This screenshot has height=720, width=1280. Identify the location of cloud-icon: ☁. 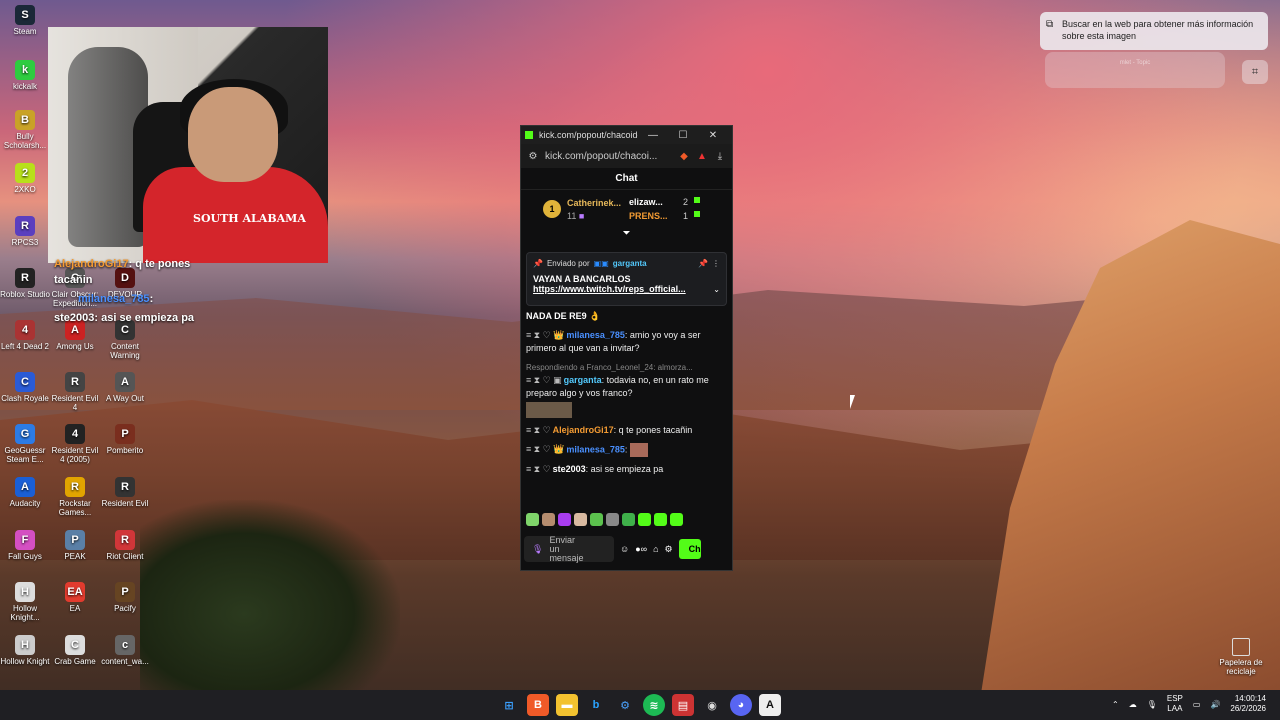
(1133, 704).